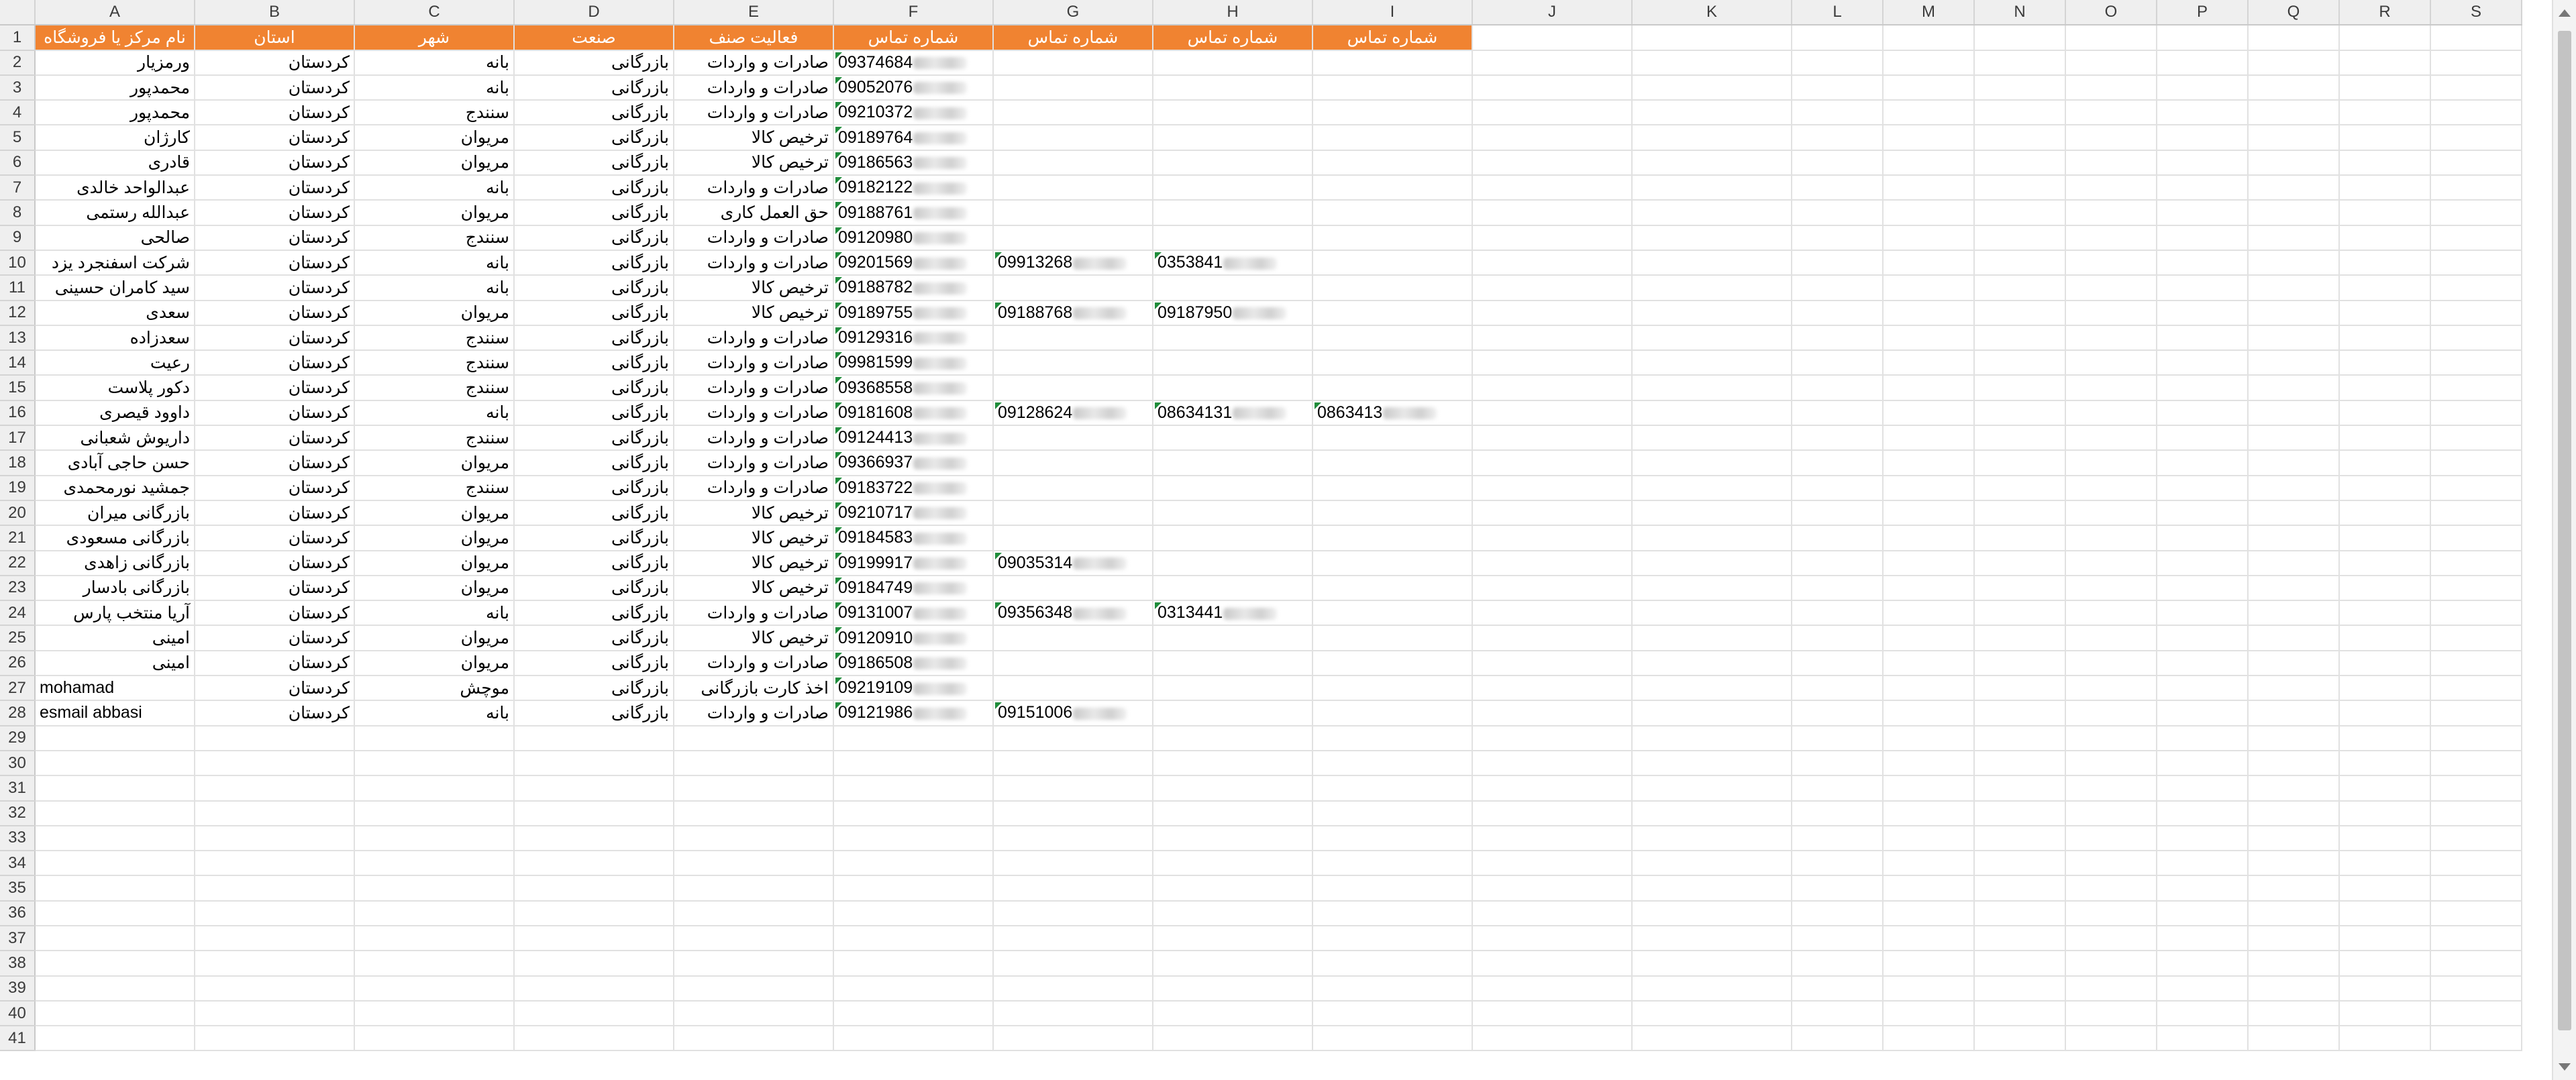 The image size is (2576, 1080). What do you see at coordinates (1838, 789) in the screenshot?
I see `cell-l31` at bounding box center [1838, 789].